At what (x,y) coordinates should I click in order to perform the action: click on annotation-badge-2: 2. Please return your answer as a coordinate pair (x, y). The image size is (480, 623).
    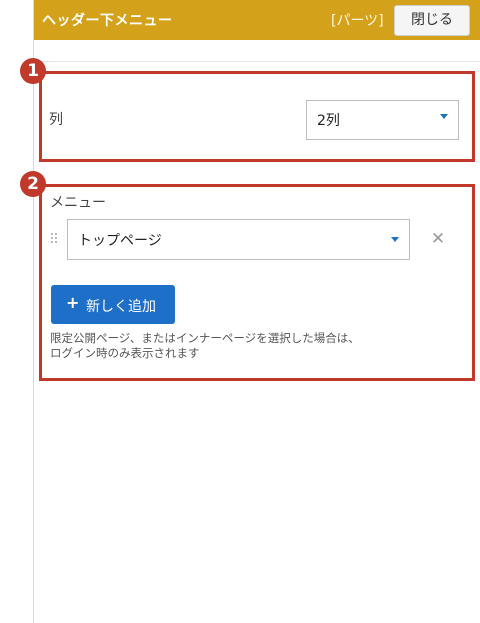
    Looking at the image, I should click on (33, 184).